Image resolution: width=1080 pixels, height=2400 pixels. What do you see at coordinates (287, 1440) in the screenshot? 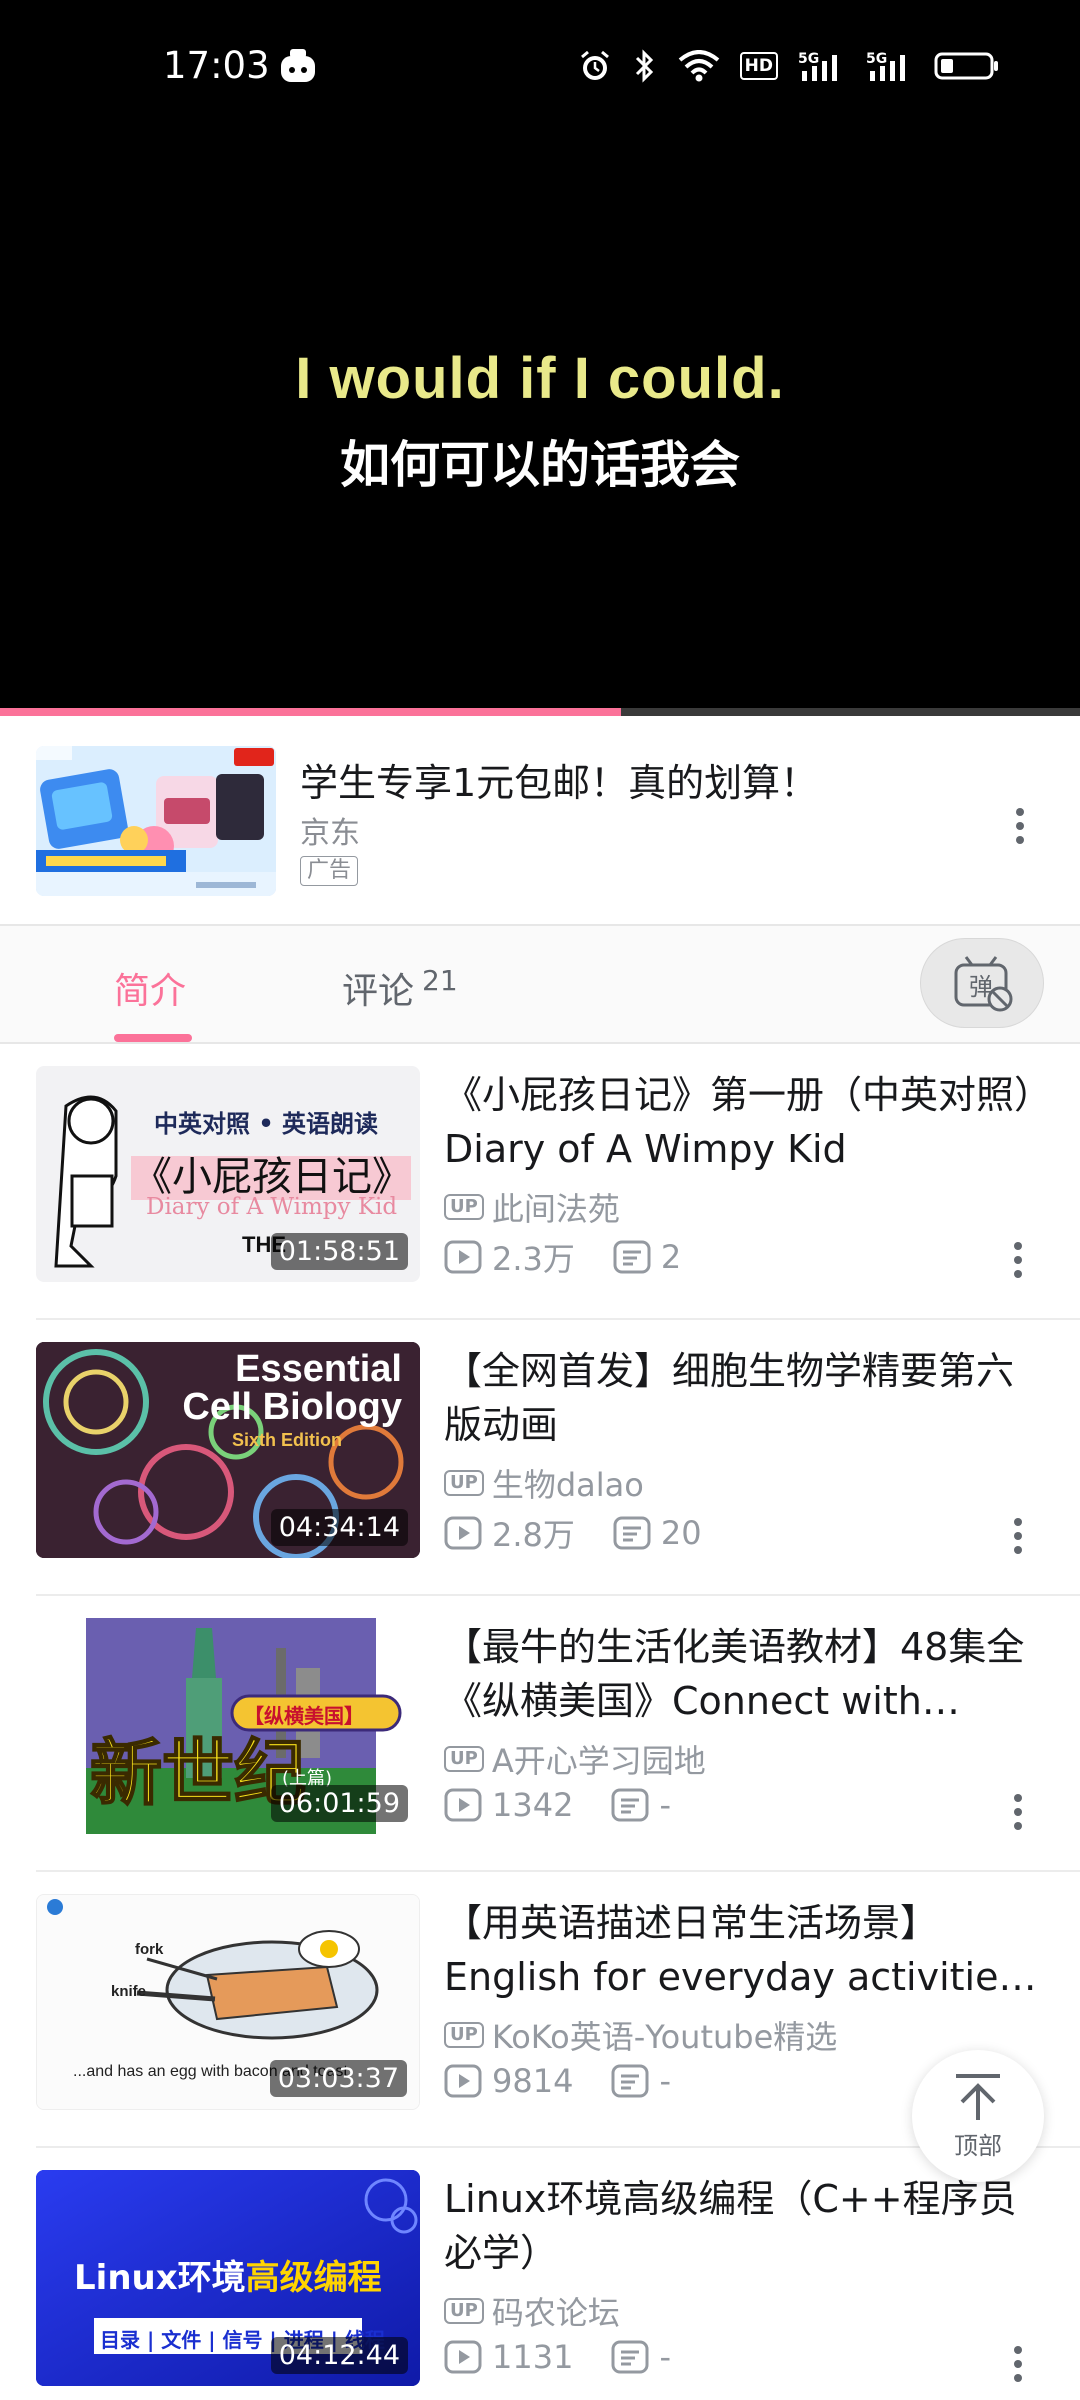
I see `thumbnail-caption: Sixth Edition` at bounding box center [287, 1440].